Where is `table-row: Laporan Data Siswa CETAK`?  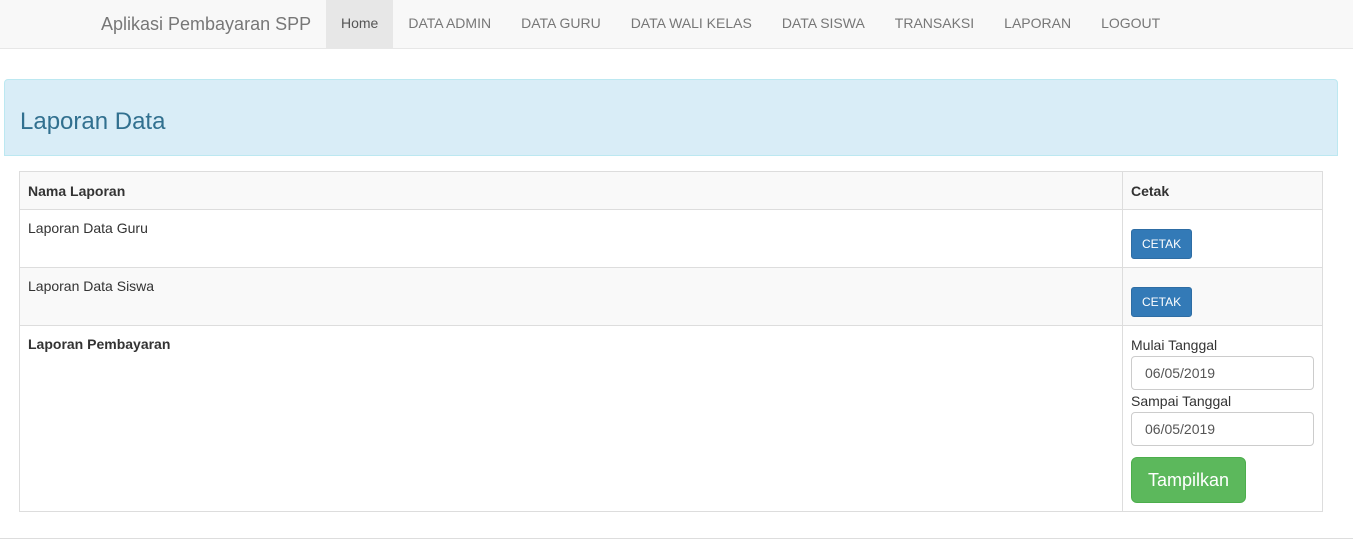
table-row: Laporan Data Siswa CETAK is located at coordinates (671, 296).